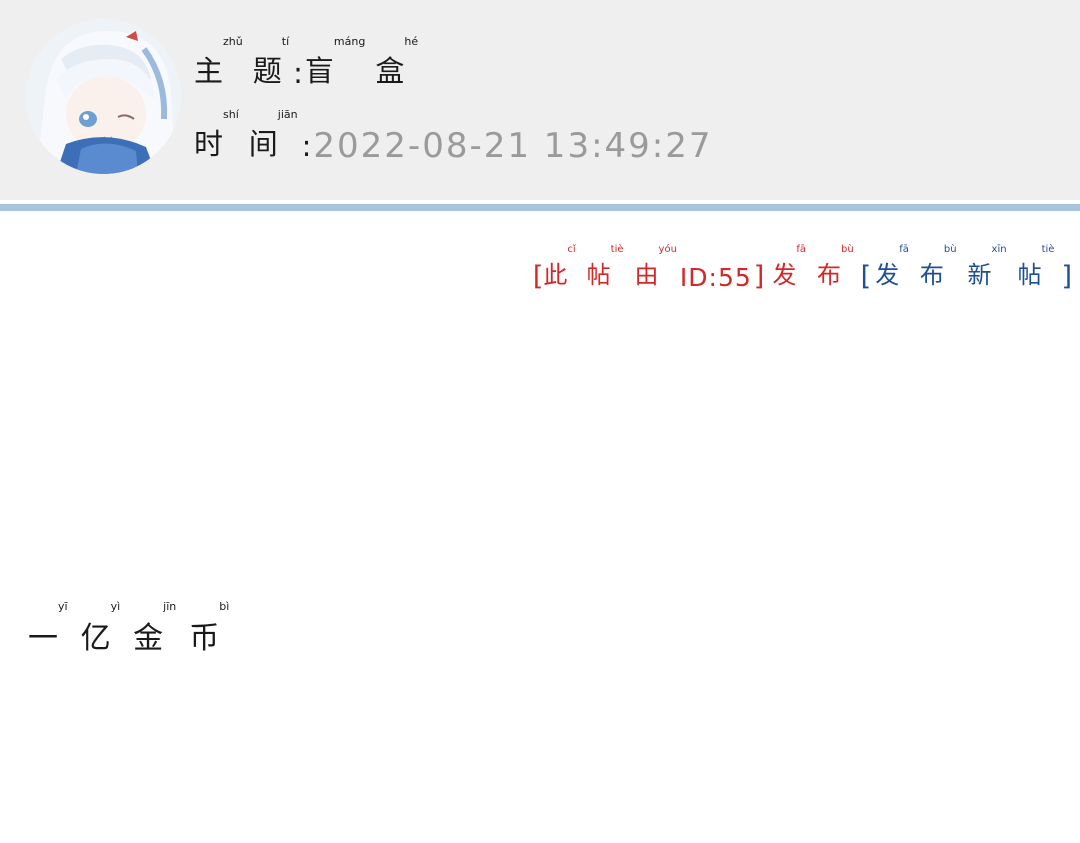 This screenshot has height=843, width=1080. I want to click on ruby-char: 一yī, so click(48, 628).